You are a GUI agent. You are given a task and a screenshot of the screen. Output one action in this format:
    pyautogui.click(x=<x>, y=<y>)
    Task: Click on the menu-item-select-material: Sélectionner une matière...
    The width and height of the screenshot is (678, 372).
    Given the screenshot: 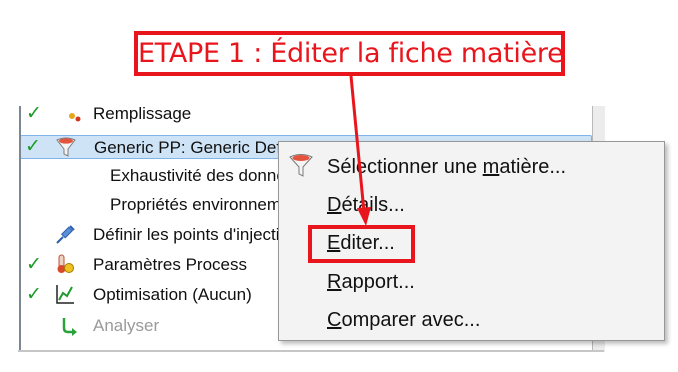 What is the action you would take?
    pyautogui.click(x=446, y=167)
    